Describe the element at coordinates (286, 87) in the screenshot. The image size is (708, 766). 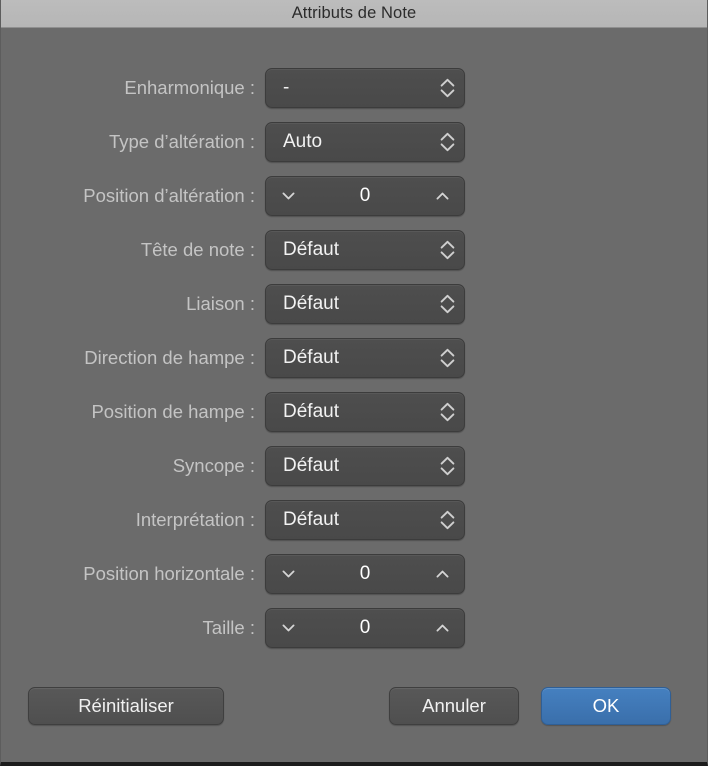
I see `popup-value-enharmonique: -` at that location.